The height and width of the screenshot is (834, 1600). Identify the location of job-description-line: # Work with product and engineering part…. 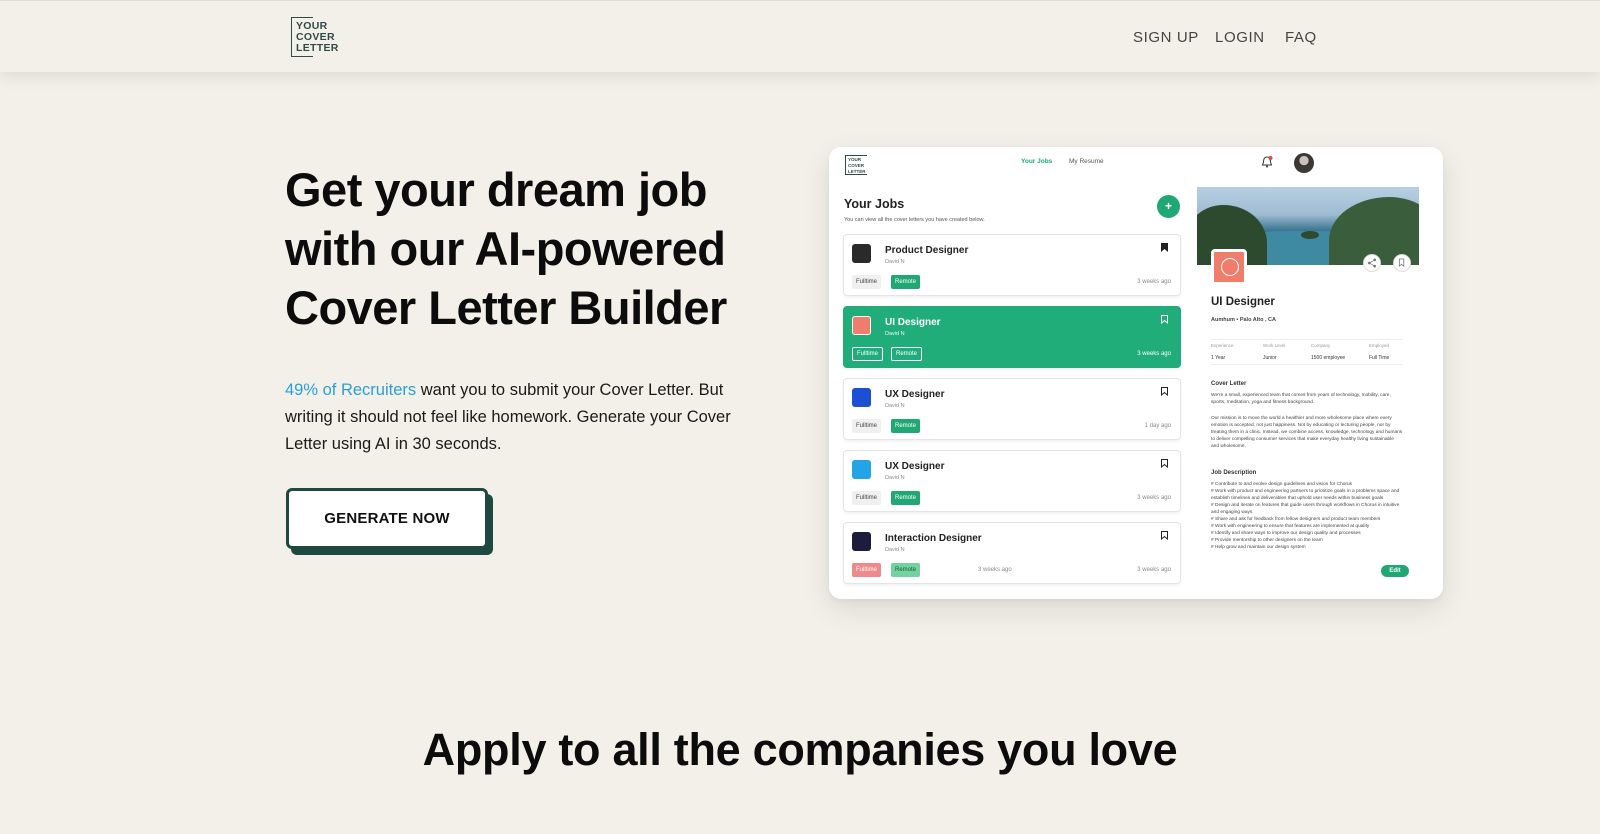
(1305, 495).